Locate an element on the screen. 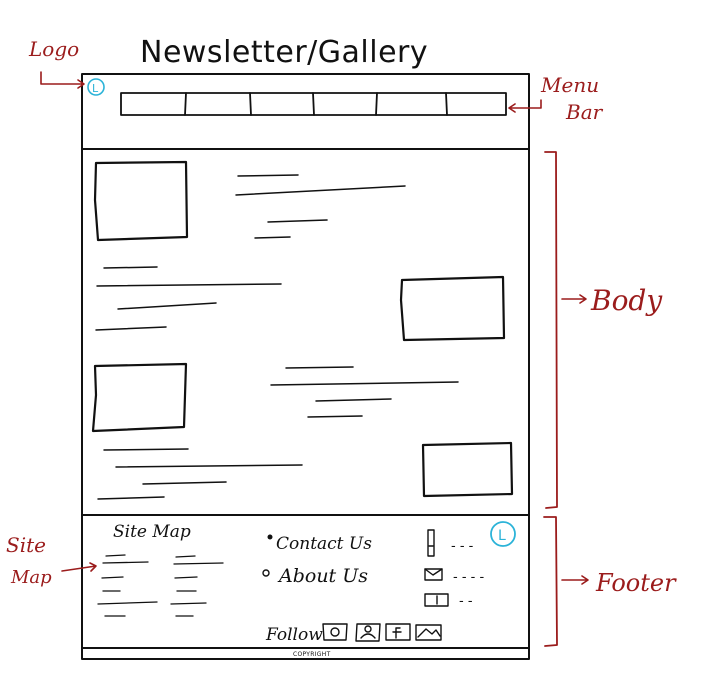 This screenshot has width=702, height=686. annotation-body-arrow is located at coordinates (574, 299).